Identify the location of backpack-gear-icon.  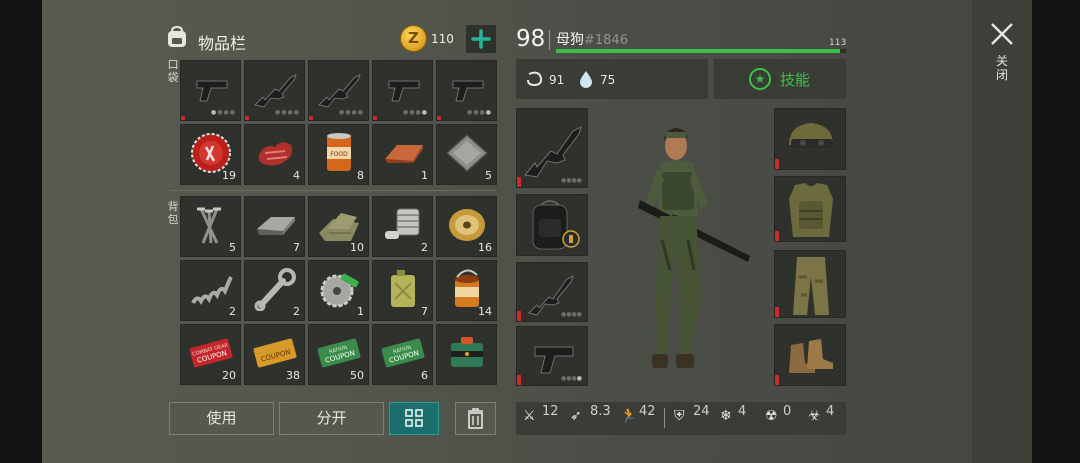
(556, 225).